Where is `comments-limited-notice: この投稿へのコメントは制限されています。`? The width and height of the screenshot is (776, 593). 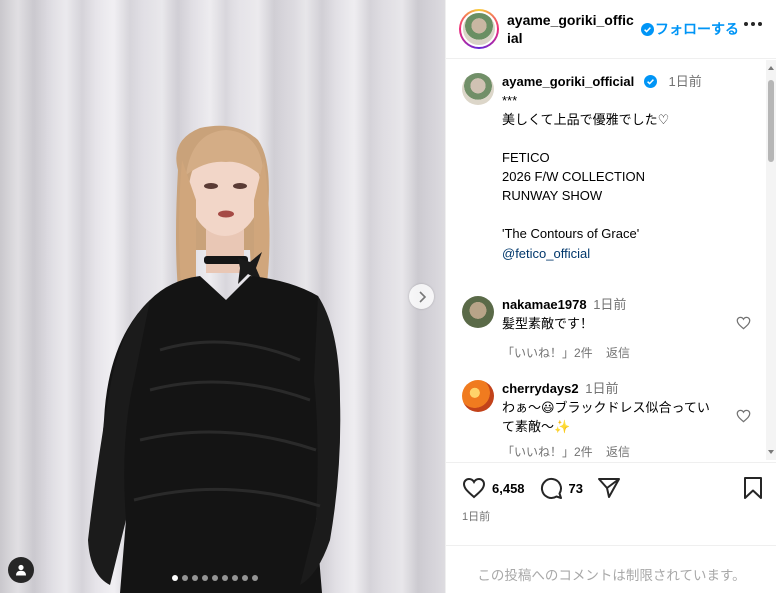
comments-limited-notice: この投稿へのコメントは制限されています。 is located at coordinates (611, 564).